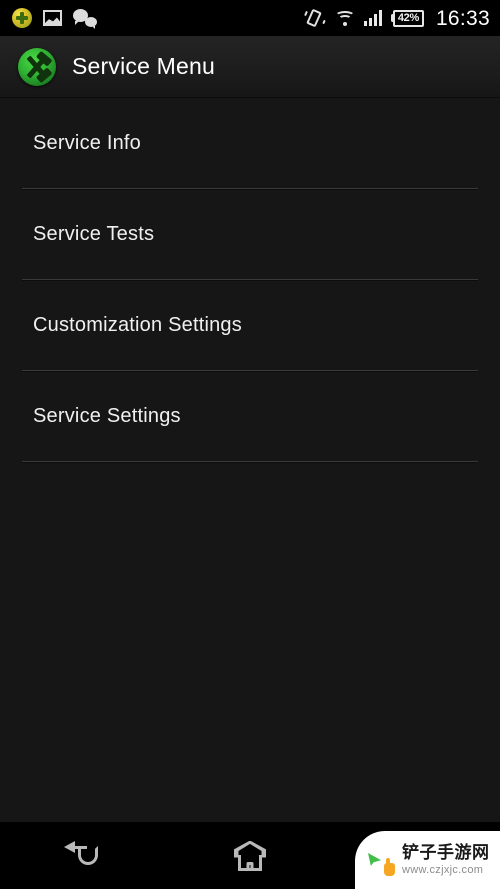 Image resolution: width=500 pixels, height=889 pixels. I want to click on status-bar-system-icons: 42% 16:33, so click(396, 18).